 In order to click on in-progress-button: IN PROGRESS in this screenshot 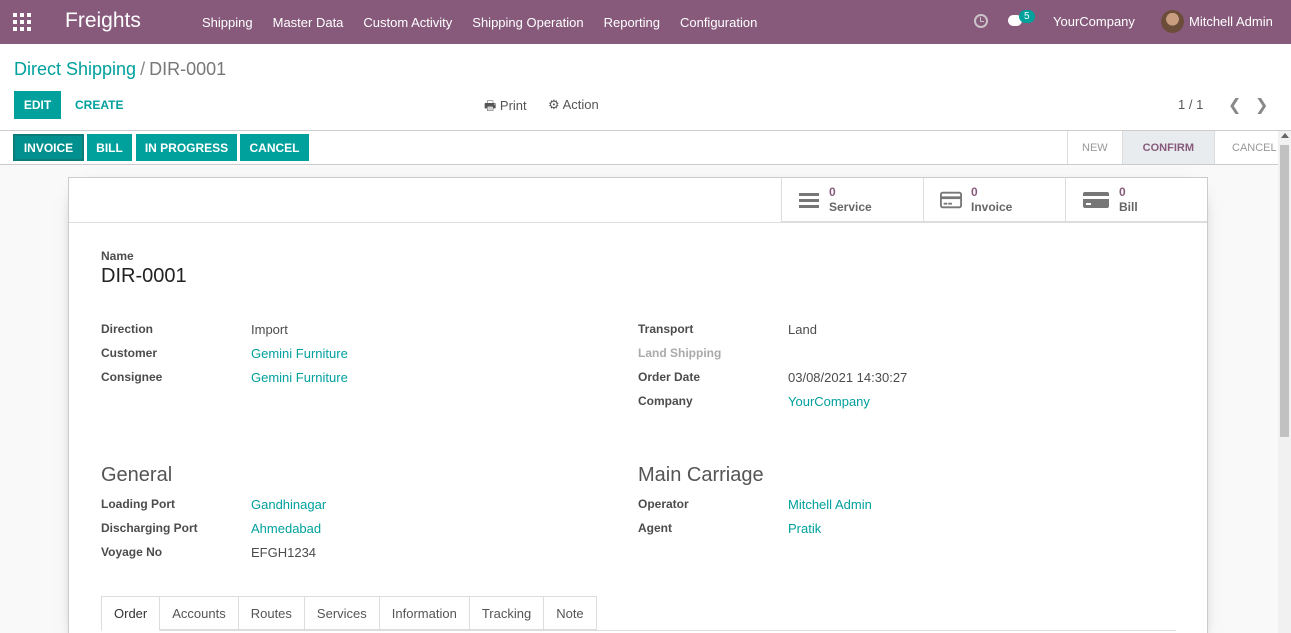, I will do `click(186, 147)`.